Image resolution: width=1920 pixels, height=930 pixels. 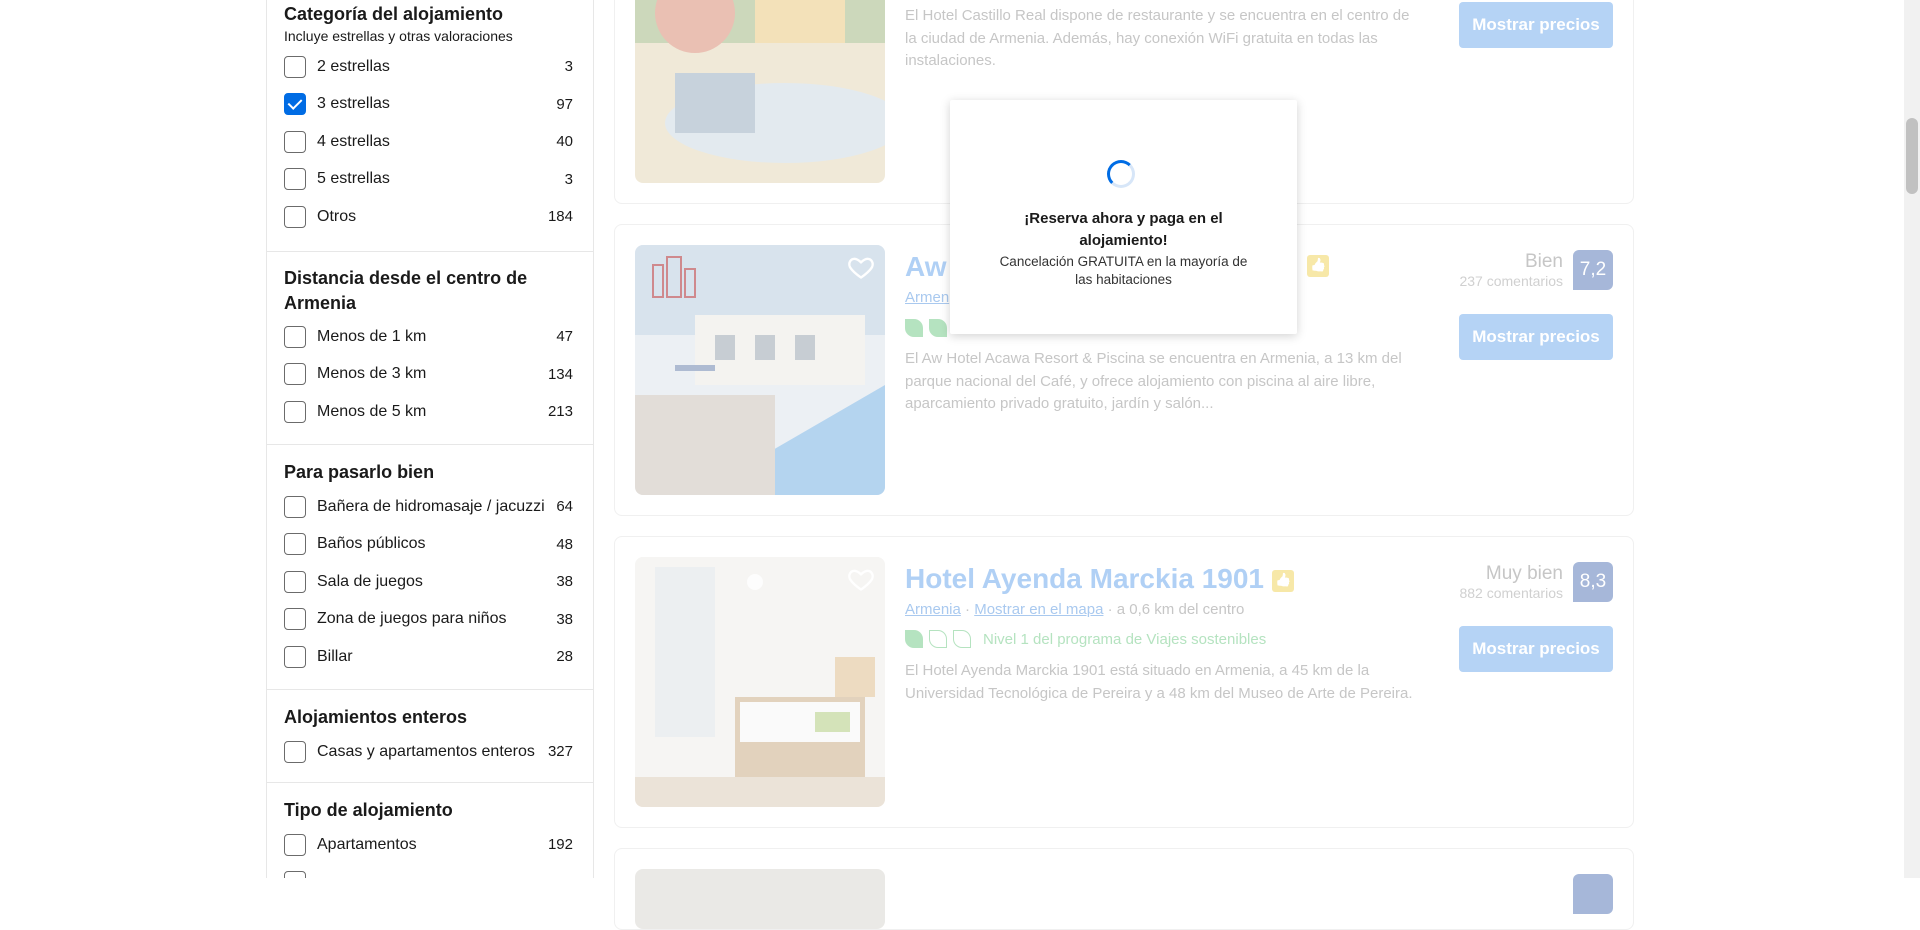 I want to click on hotel-logo-image, so click(x=674, y=277).